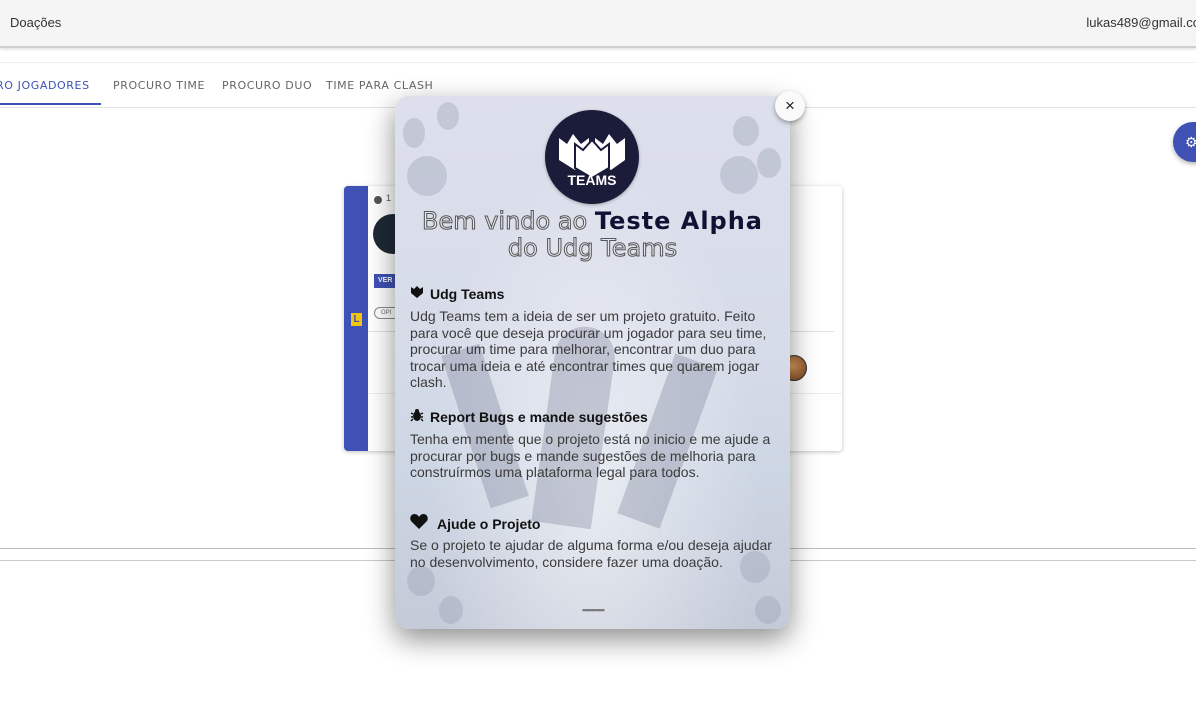  Describe the element at coordinates (159, 85) in the screenshot. I see `tab-procuro-time: PROCURO TIME` at that location.